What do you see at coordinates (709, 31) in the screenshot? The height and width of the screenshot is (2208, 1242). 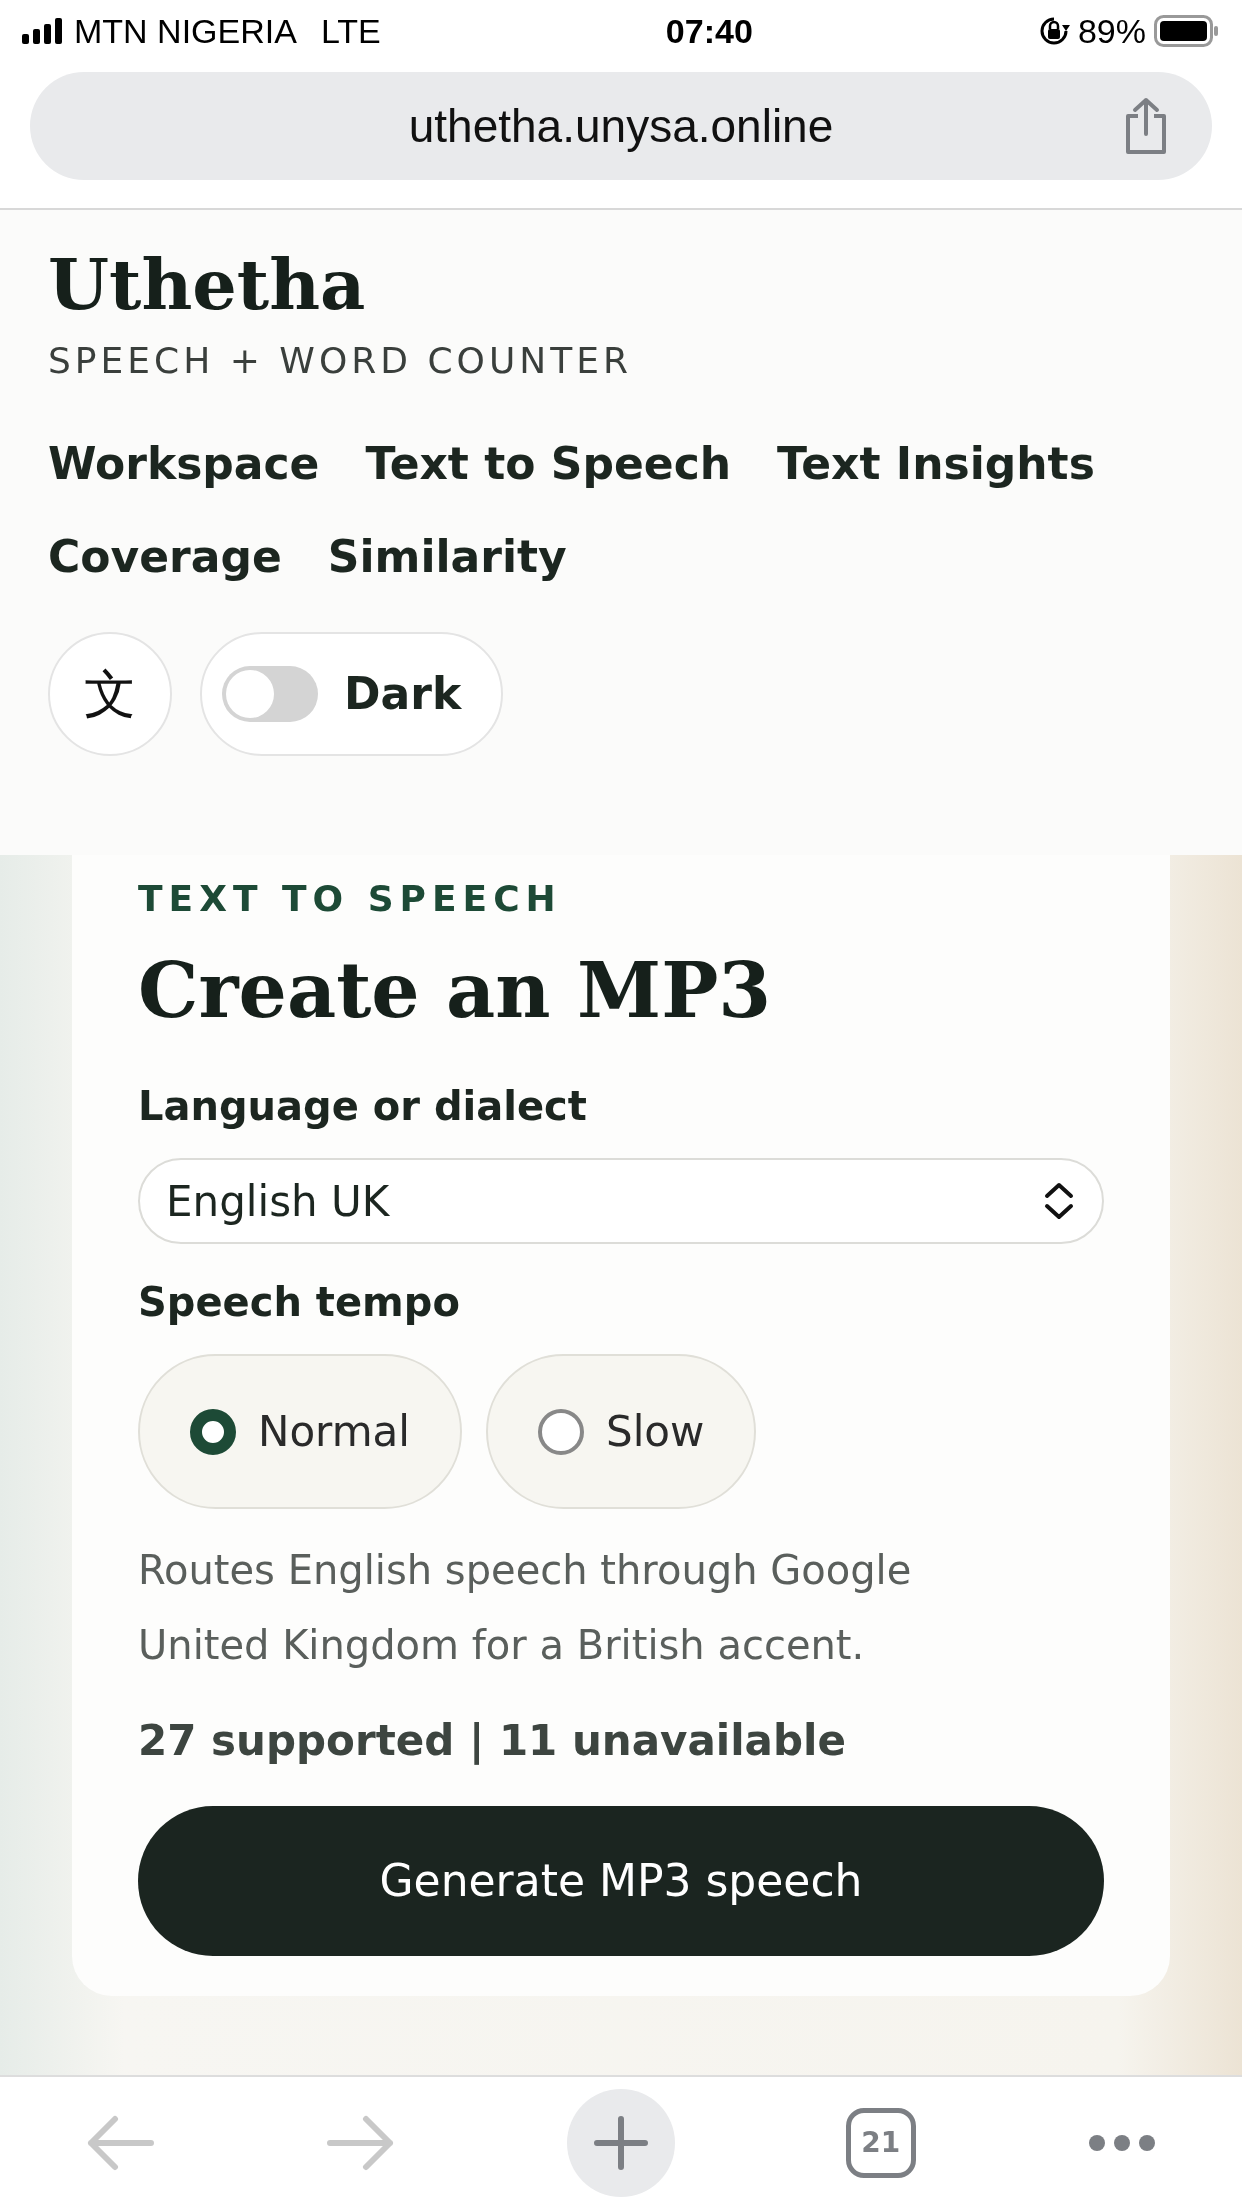 I see `clock-time: 07:40` at bounding box center [709, 31].